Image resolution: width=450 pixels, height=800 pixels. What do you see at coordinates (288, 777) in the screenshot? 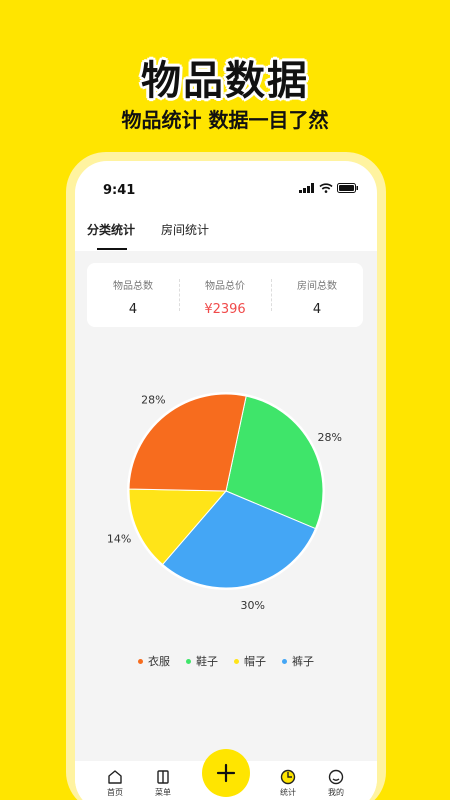
I see `stats-icon` at bounding box center [288, 777].